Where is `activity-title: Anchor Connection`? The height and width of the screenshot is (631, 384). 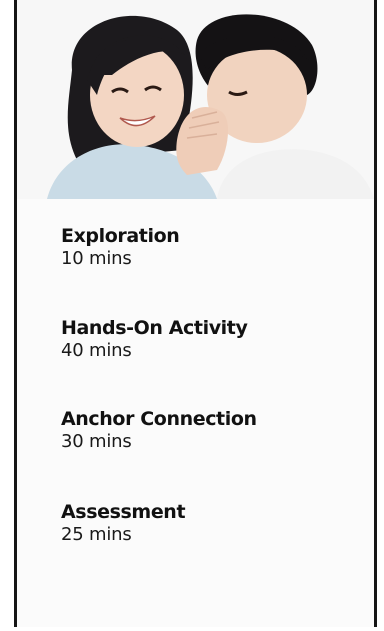 activity-title: Anchor Connection is located at coordinates (159, 419).